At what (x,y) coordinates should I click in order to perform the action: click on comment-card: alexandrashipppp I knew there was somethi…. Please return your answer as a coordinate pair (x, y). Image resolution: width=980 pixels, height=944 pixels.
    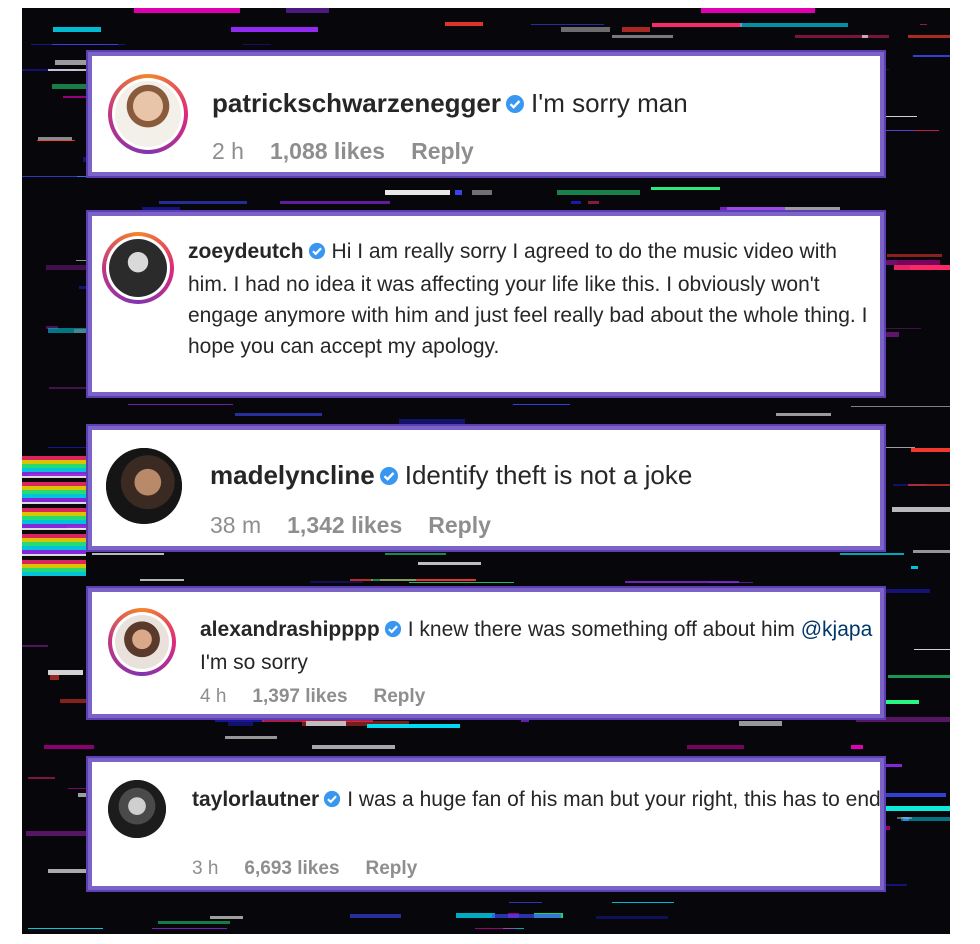
    Looking at the image, I should click on (486, 653).